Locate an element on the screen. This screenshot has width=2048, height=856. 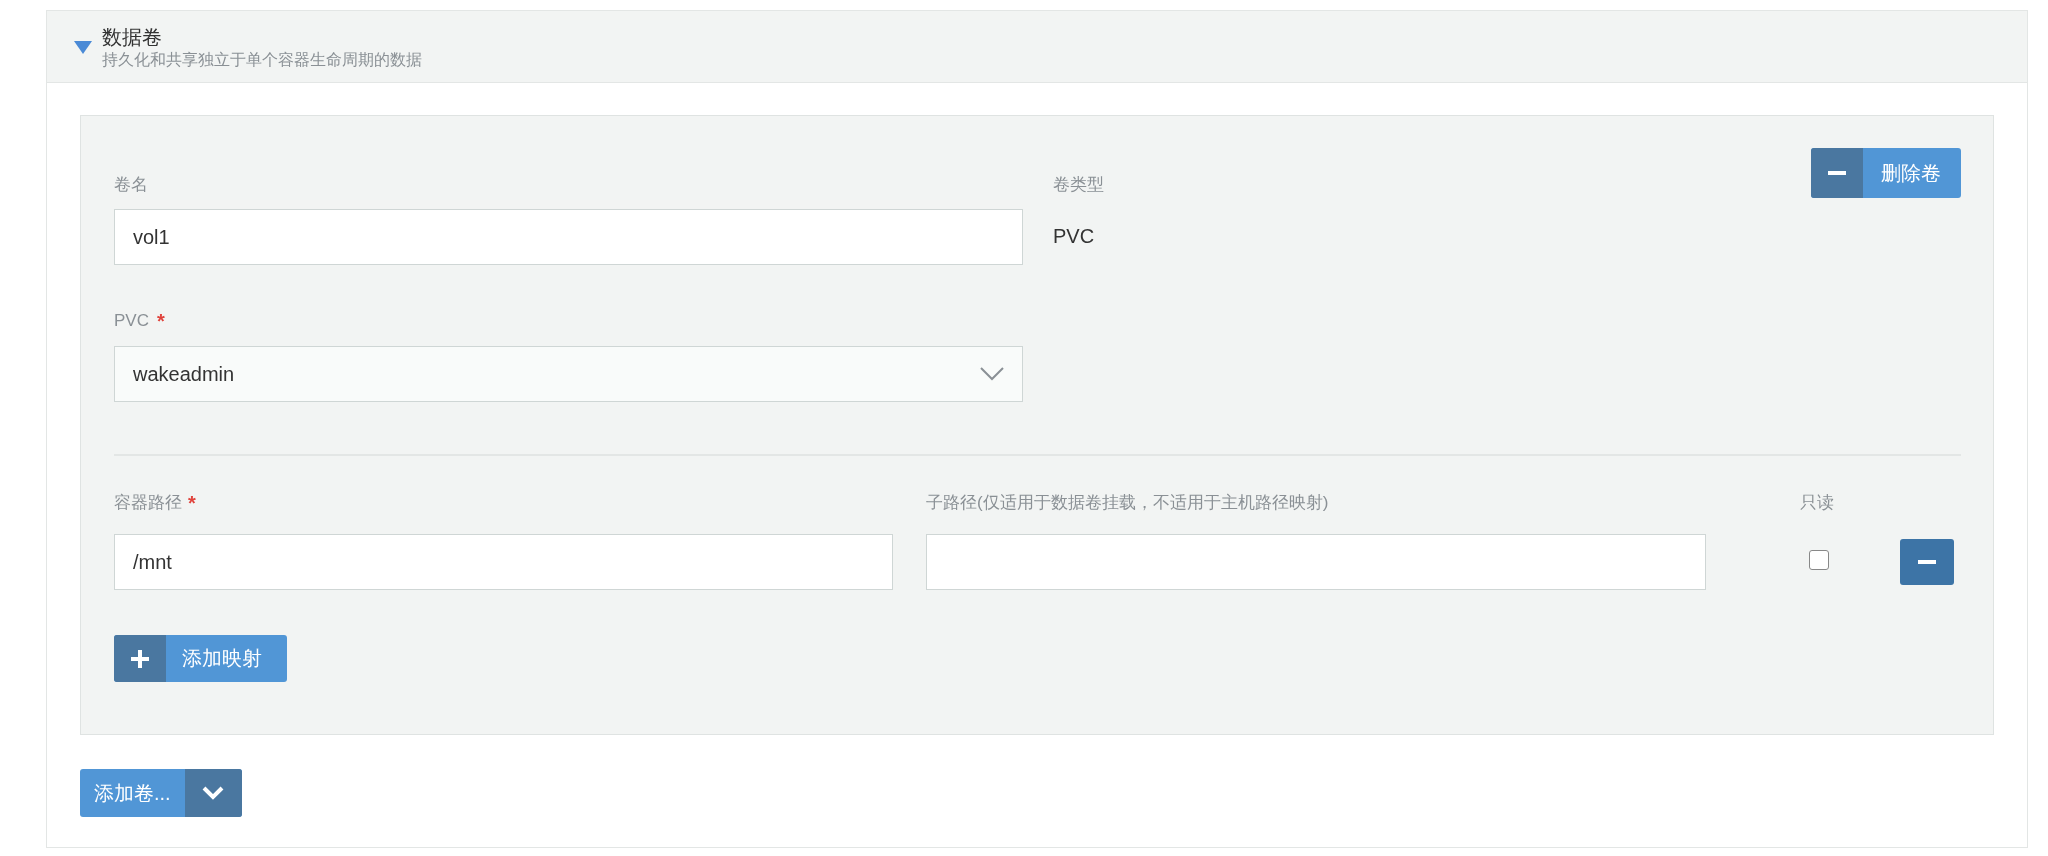
field-label: 卷名 is located at coordinates (131, 185).